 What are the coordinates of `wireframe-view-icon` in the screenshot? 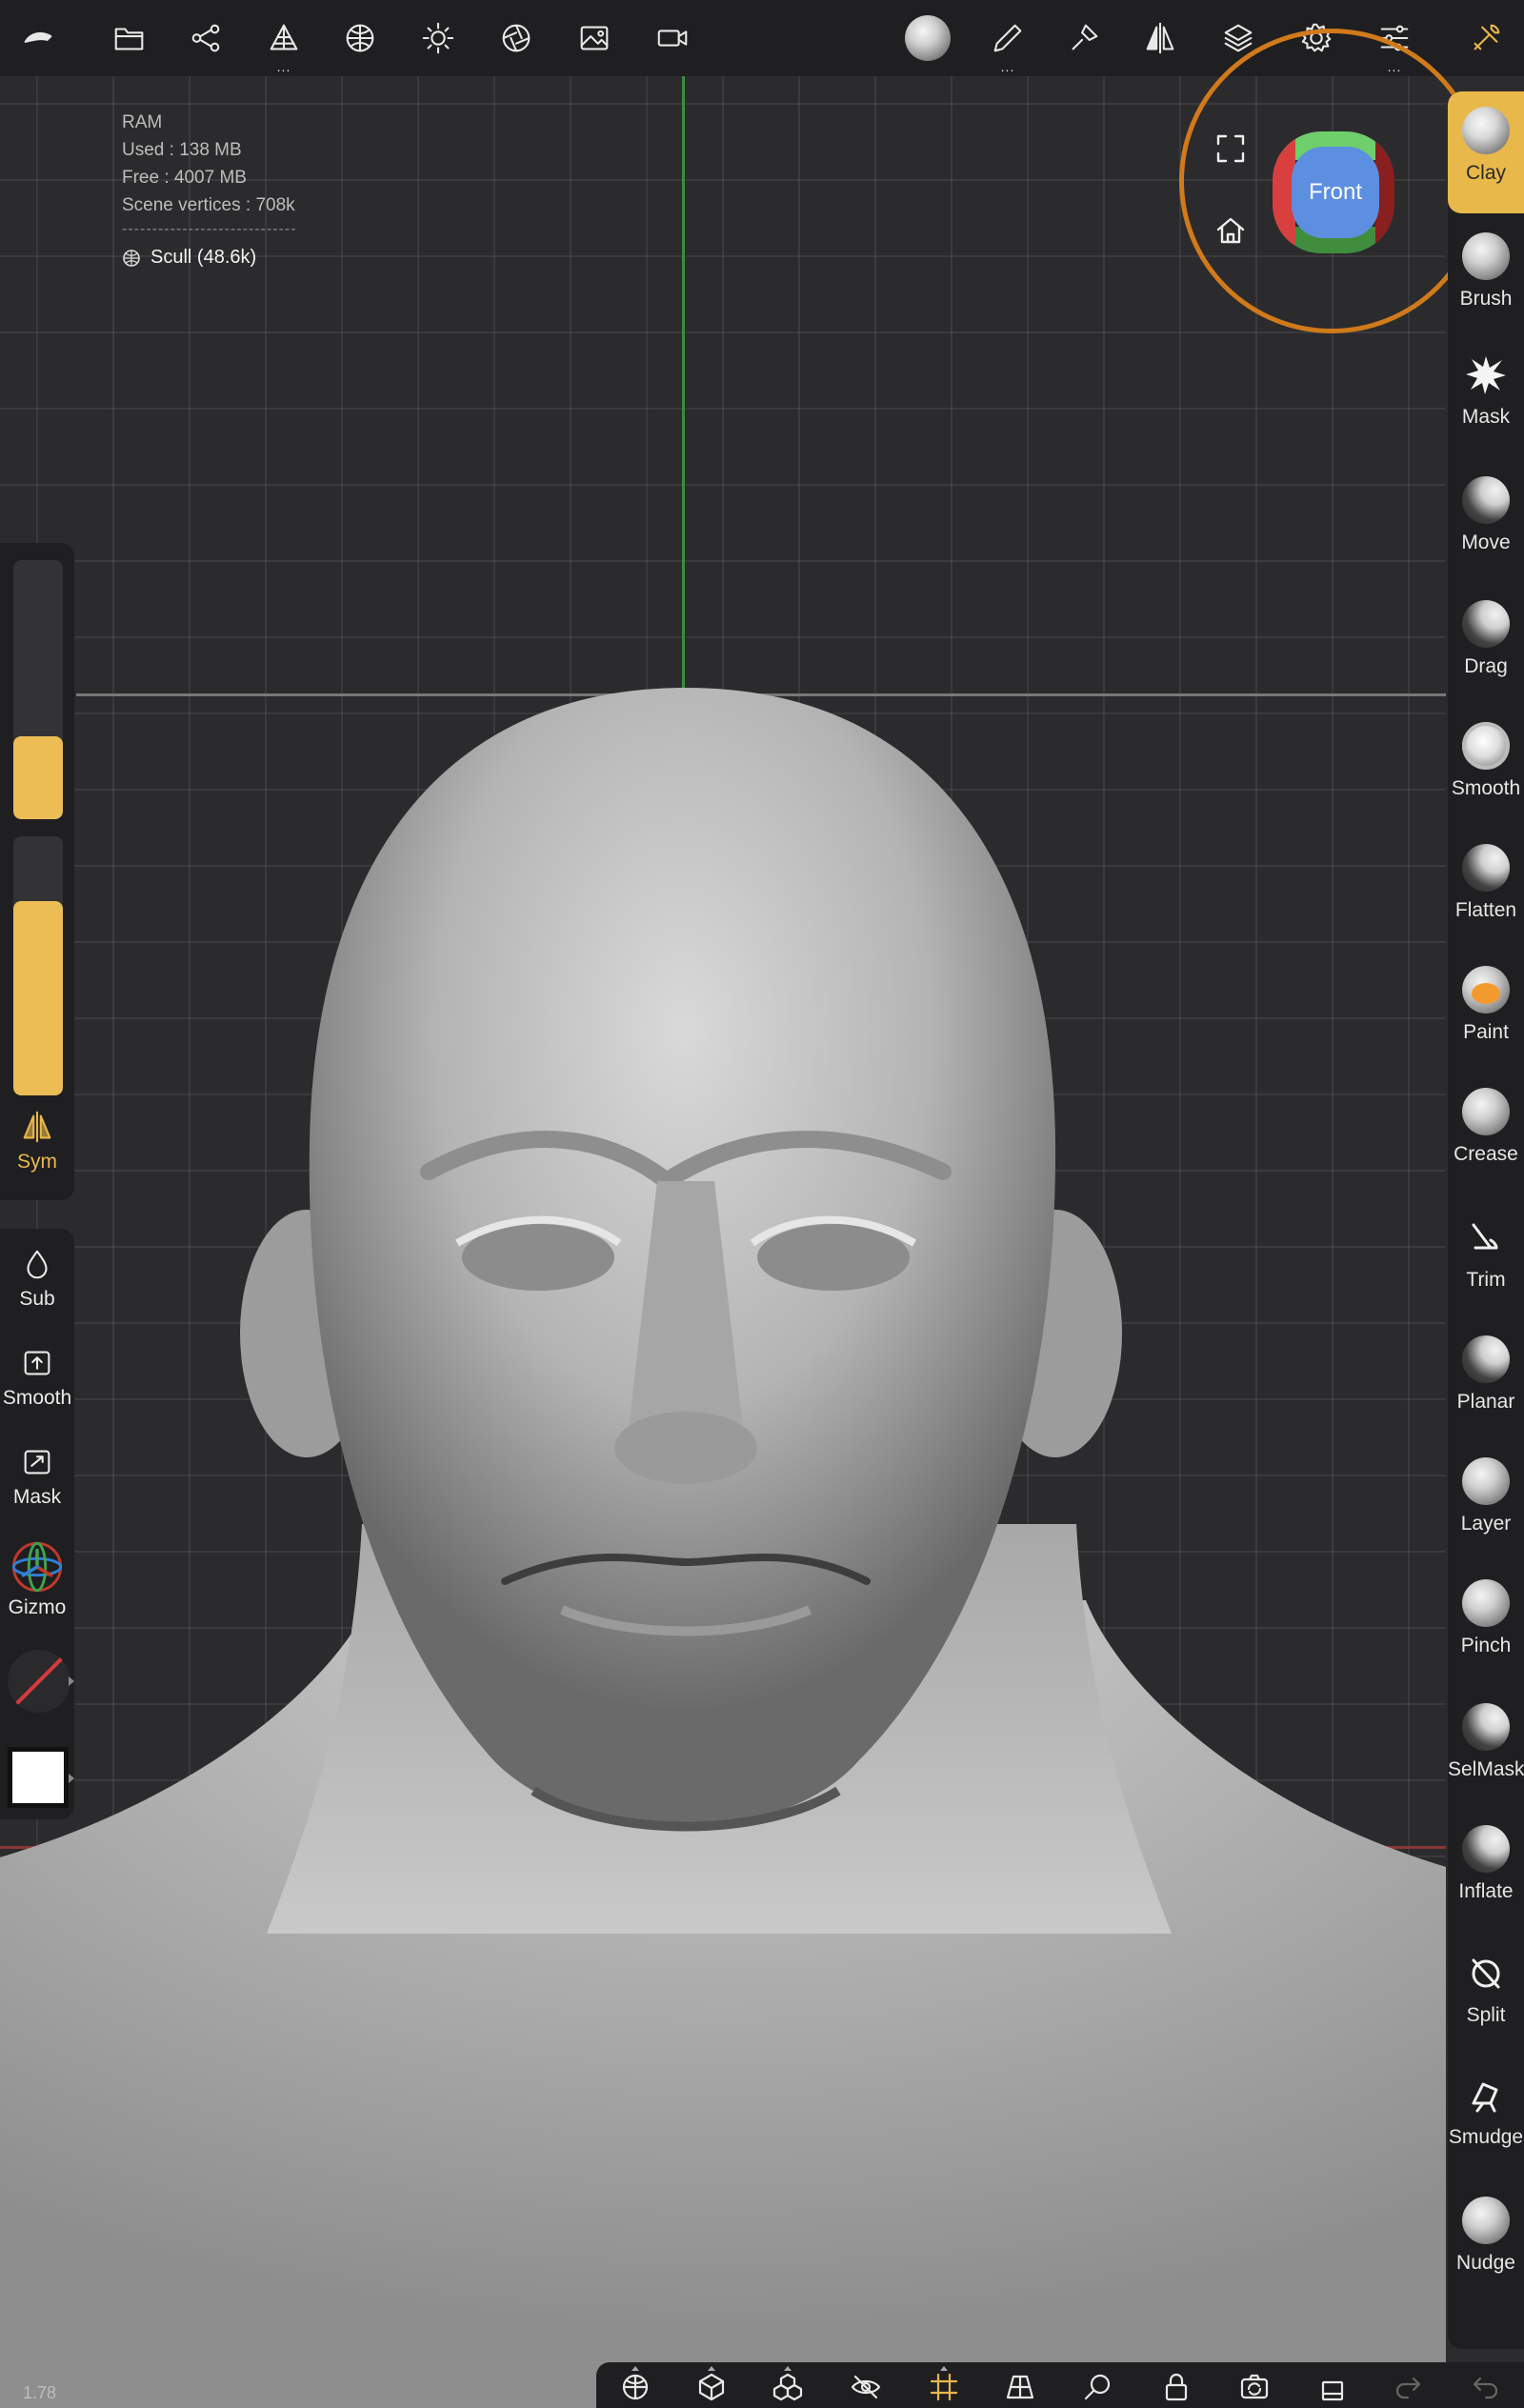 It's located at (635, 2387).